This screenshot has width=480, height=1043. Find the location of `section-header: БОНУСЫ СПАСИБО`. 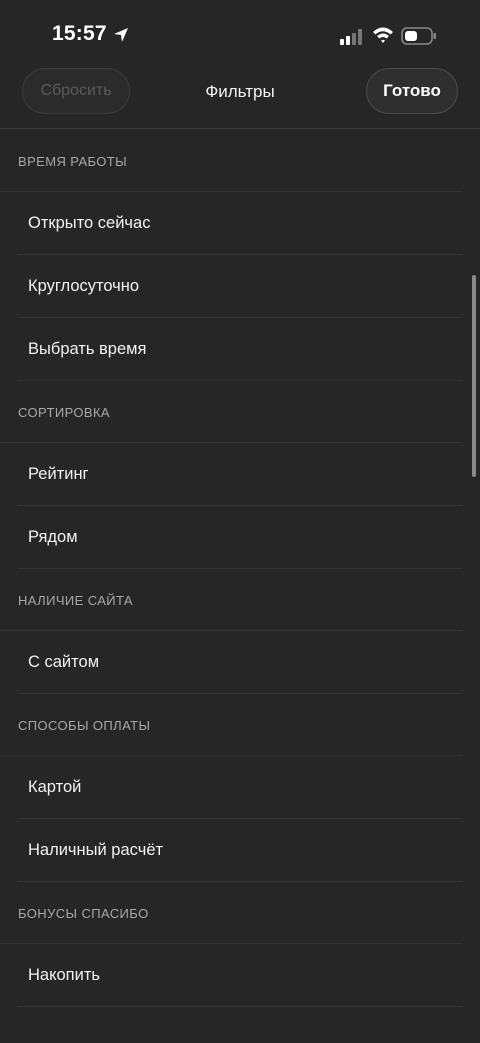

section-header: БОНУСЫ СПАСИБО is located at coordinates (231, 913).